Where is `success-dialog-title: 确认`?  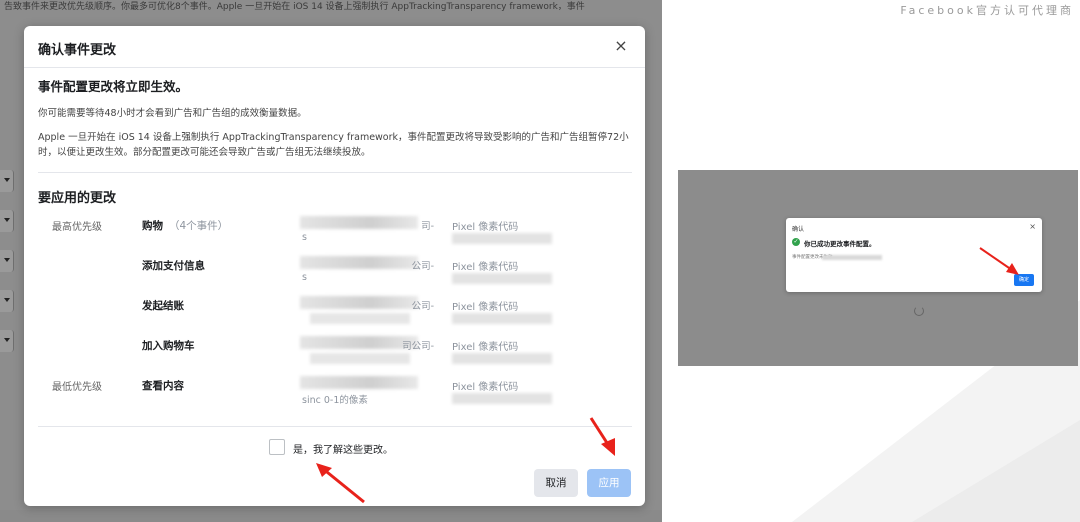 success-dialog-title: 确认 is located at coordinates (798, 229).